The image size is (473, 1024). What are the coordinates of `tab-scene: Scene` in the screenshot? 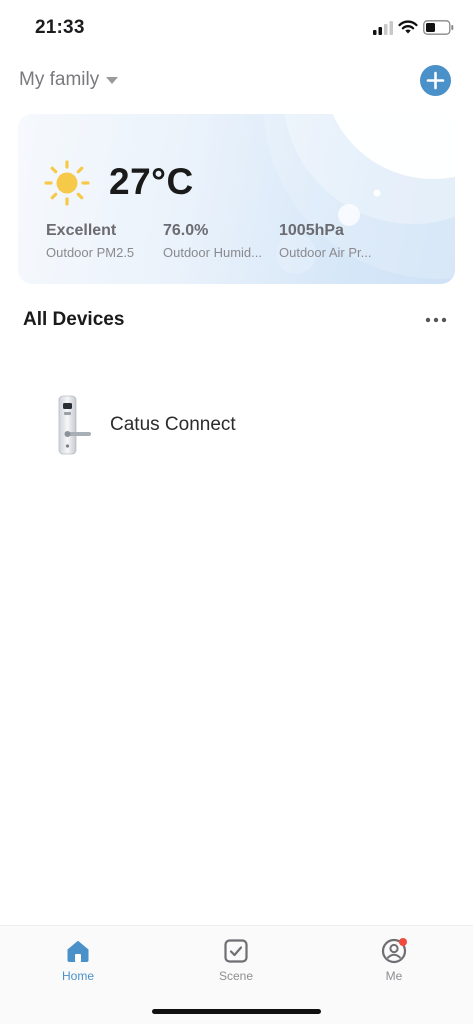 It's located at (236, 963).